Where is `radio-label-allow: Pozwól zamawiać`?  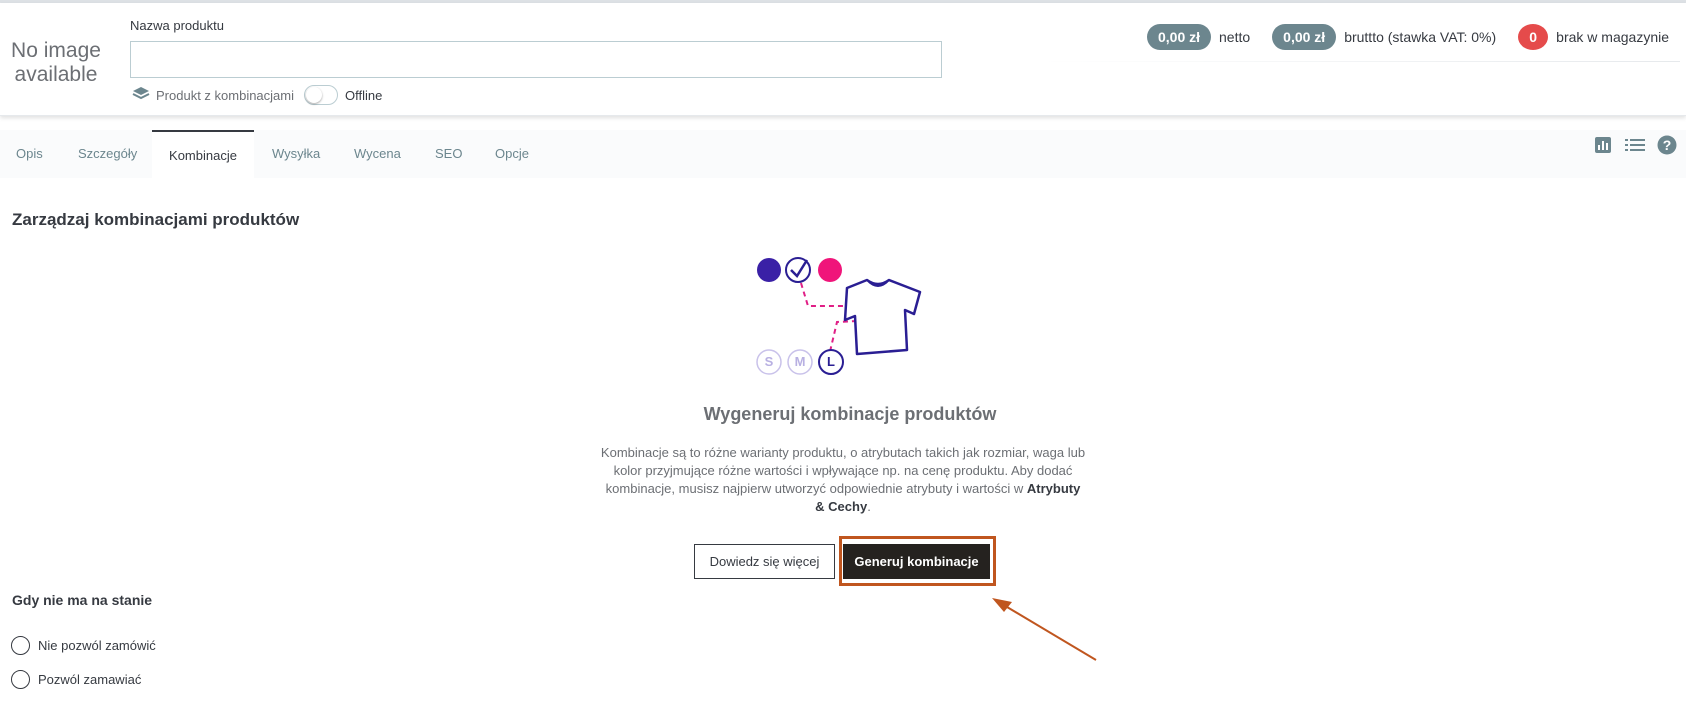 radio-label-allow: Pozwól zamawiać is located at coordinates (90, 679).